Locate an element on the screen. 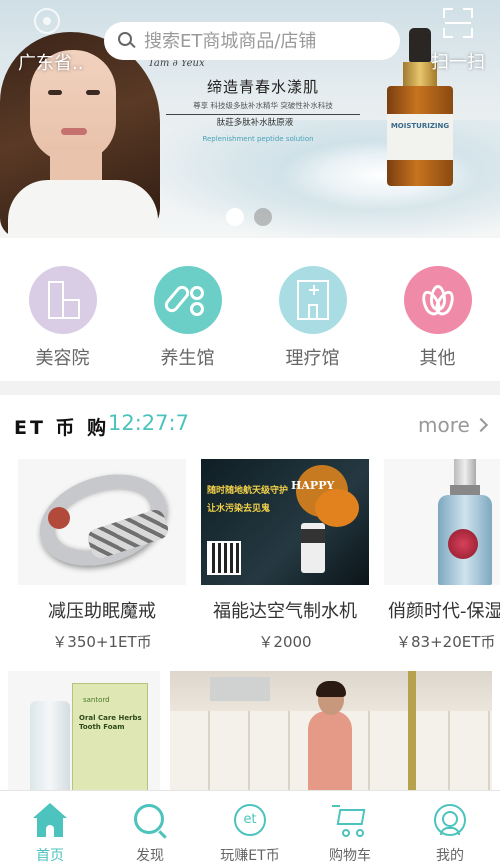  category-label: 其他 is located at coordinates (437, 358).